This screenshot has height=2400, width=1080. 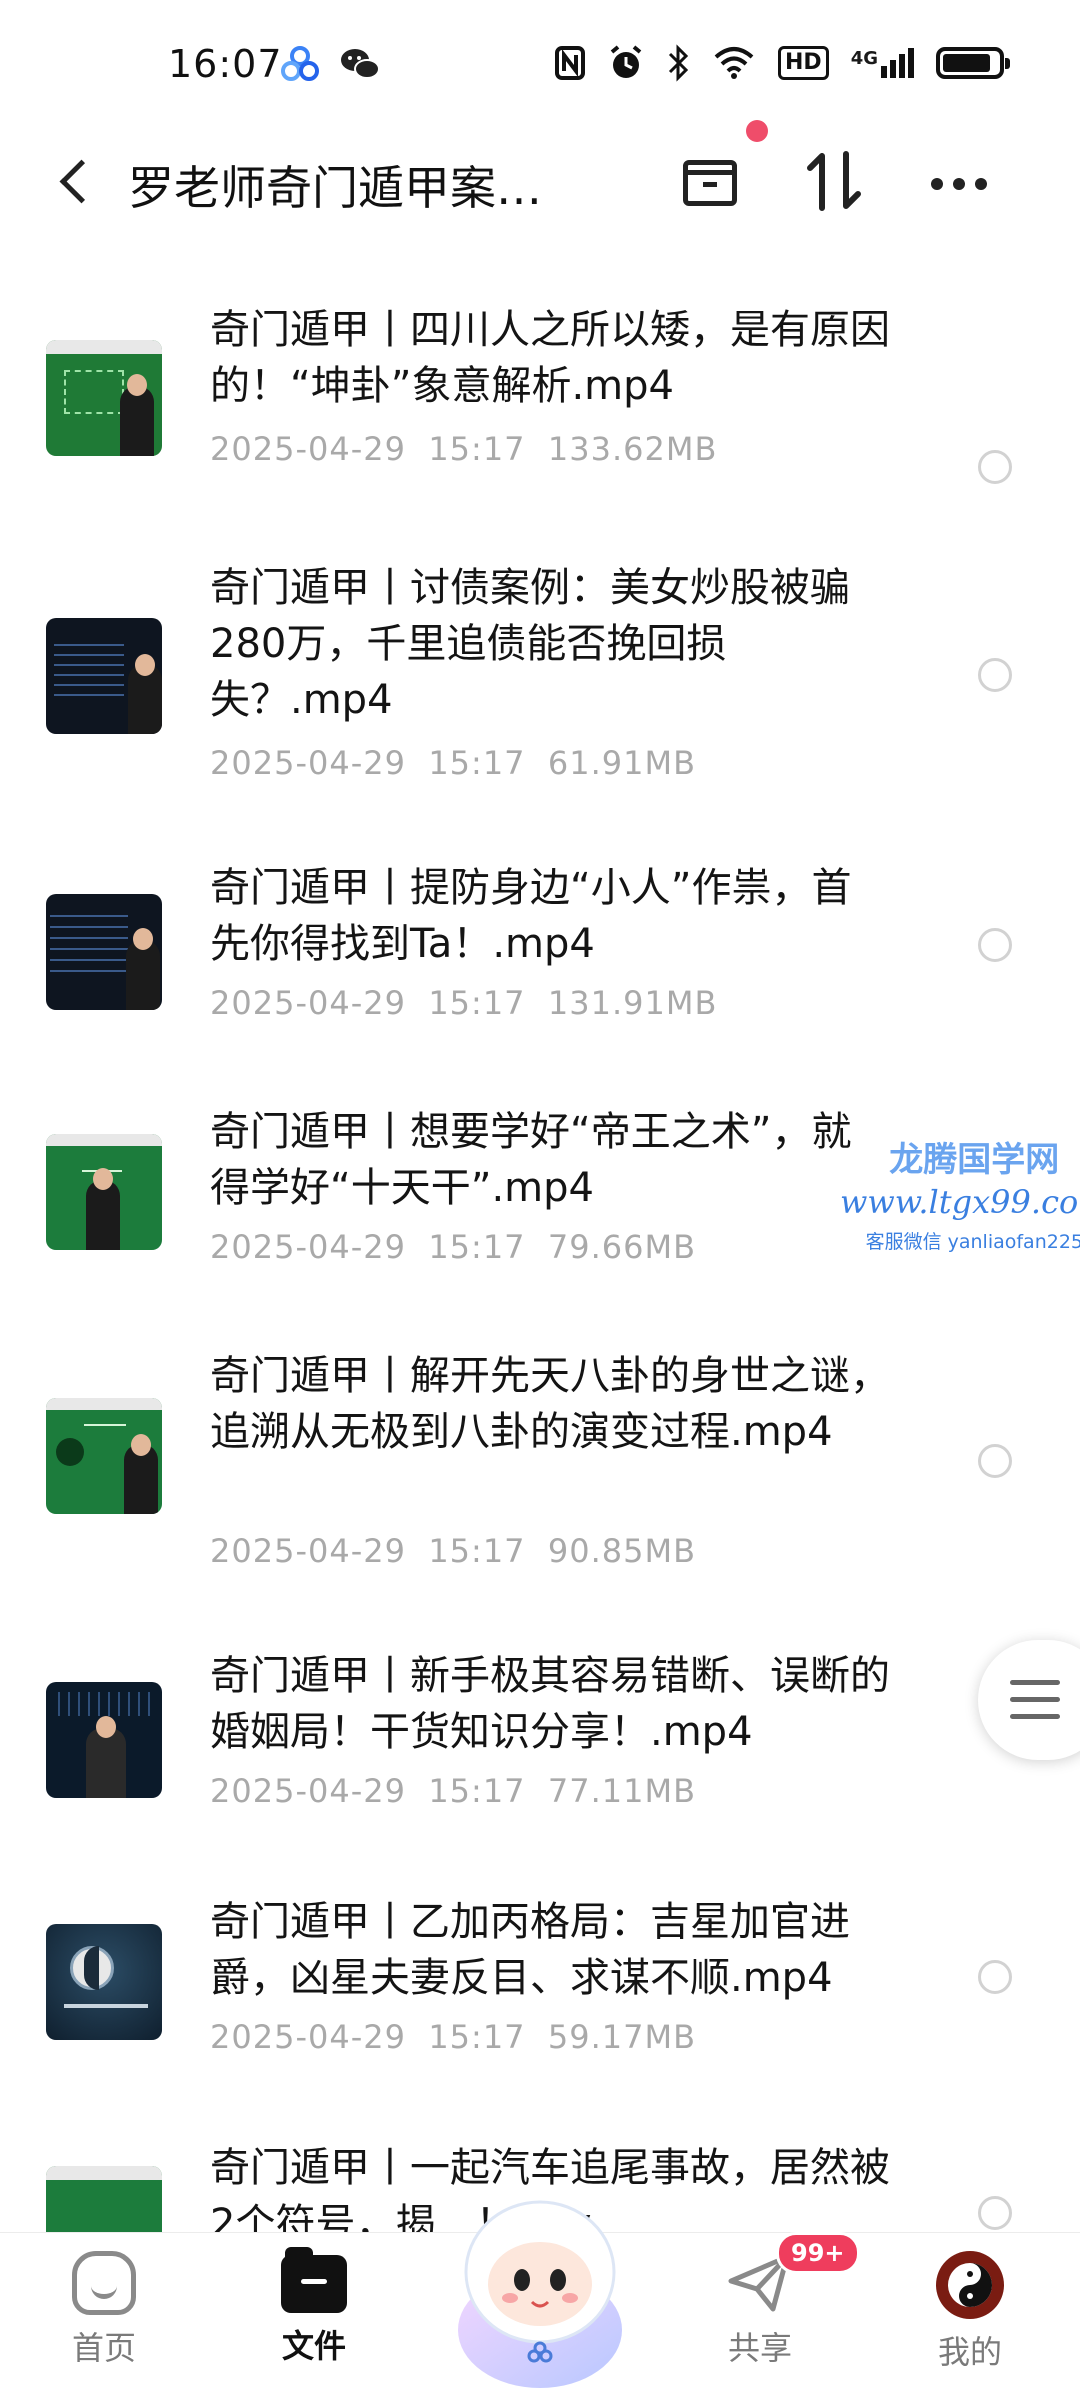 What do you see at coordinates (882, 63) in the screenshot?
I see `signal-indicator: 4G` at bounding box center [882, 63].